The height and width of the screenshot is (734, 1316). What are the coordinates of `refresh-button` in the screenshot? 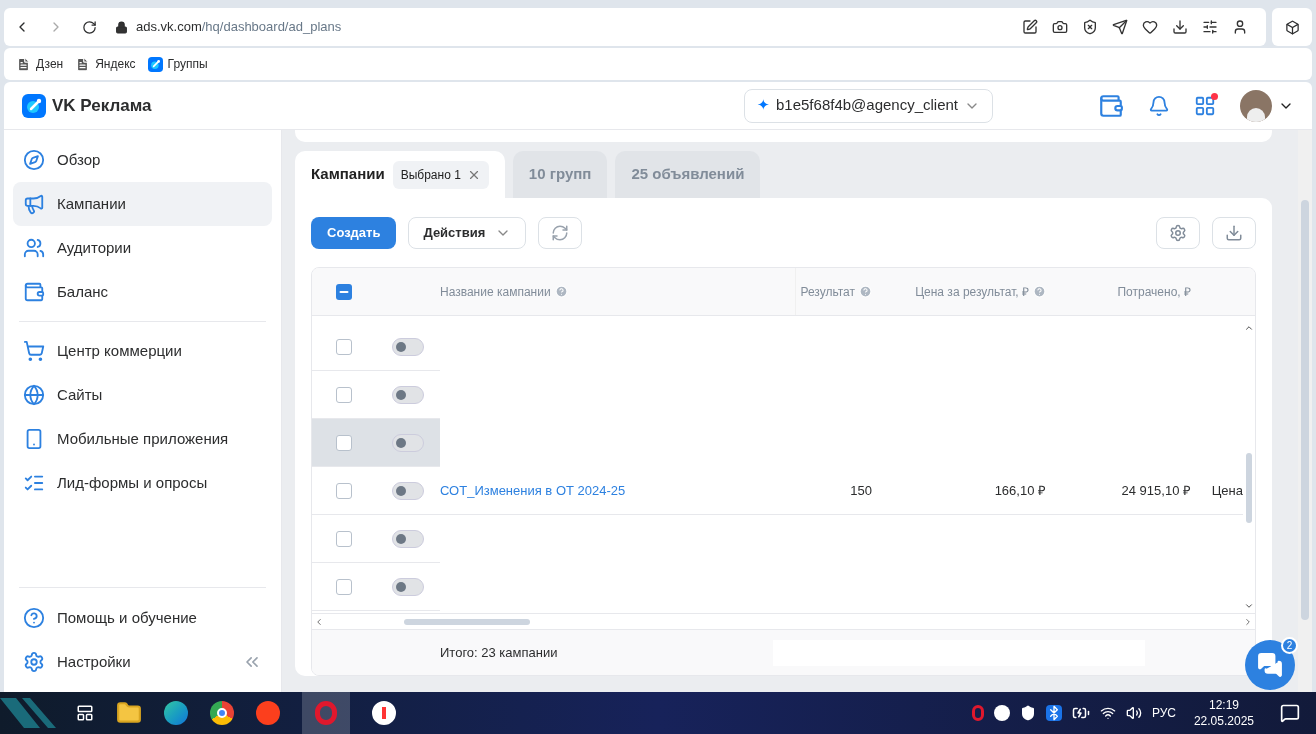 It's located at (560, 233).